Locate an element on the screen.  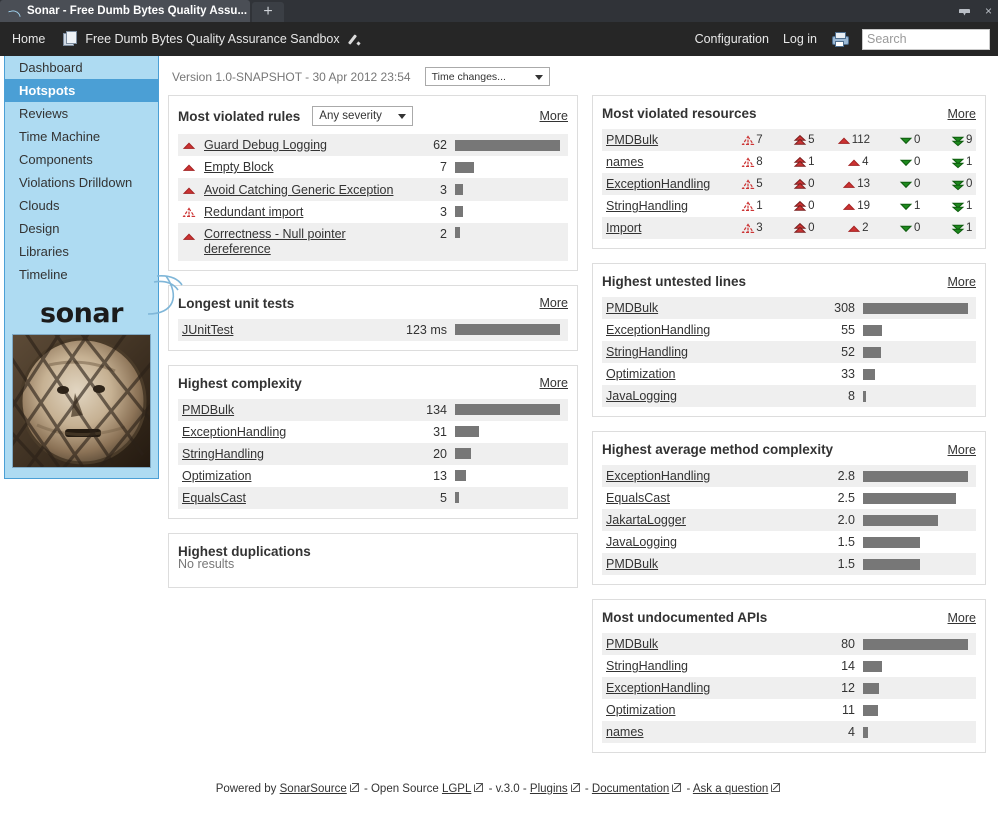
resource-value: 2.5 is located at coordinates (846, 498).